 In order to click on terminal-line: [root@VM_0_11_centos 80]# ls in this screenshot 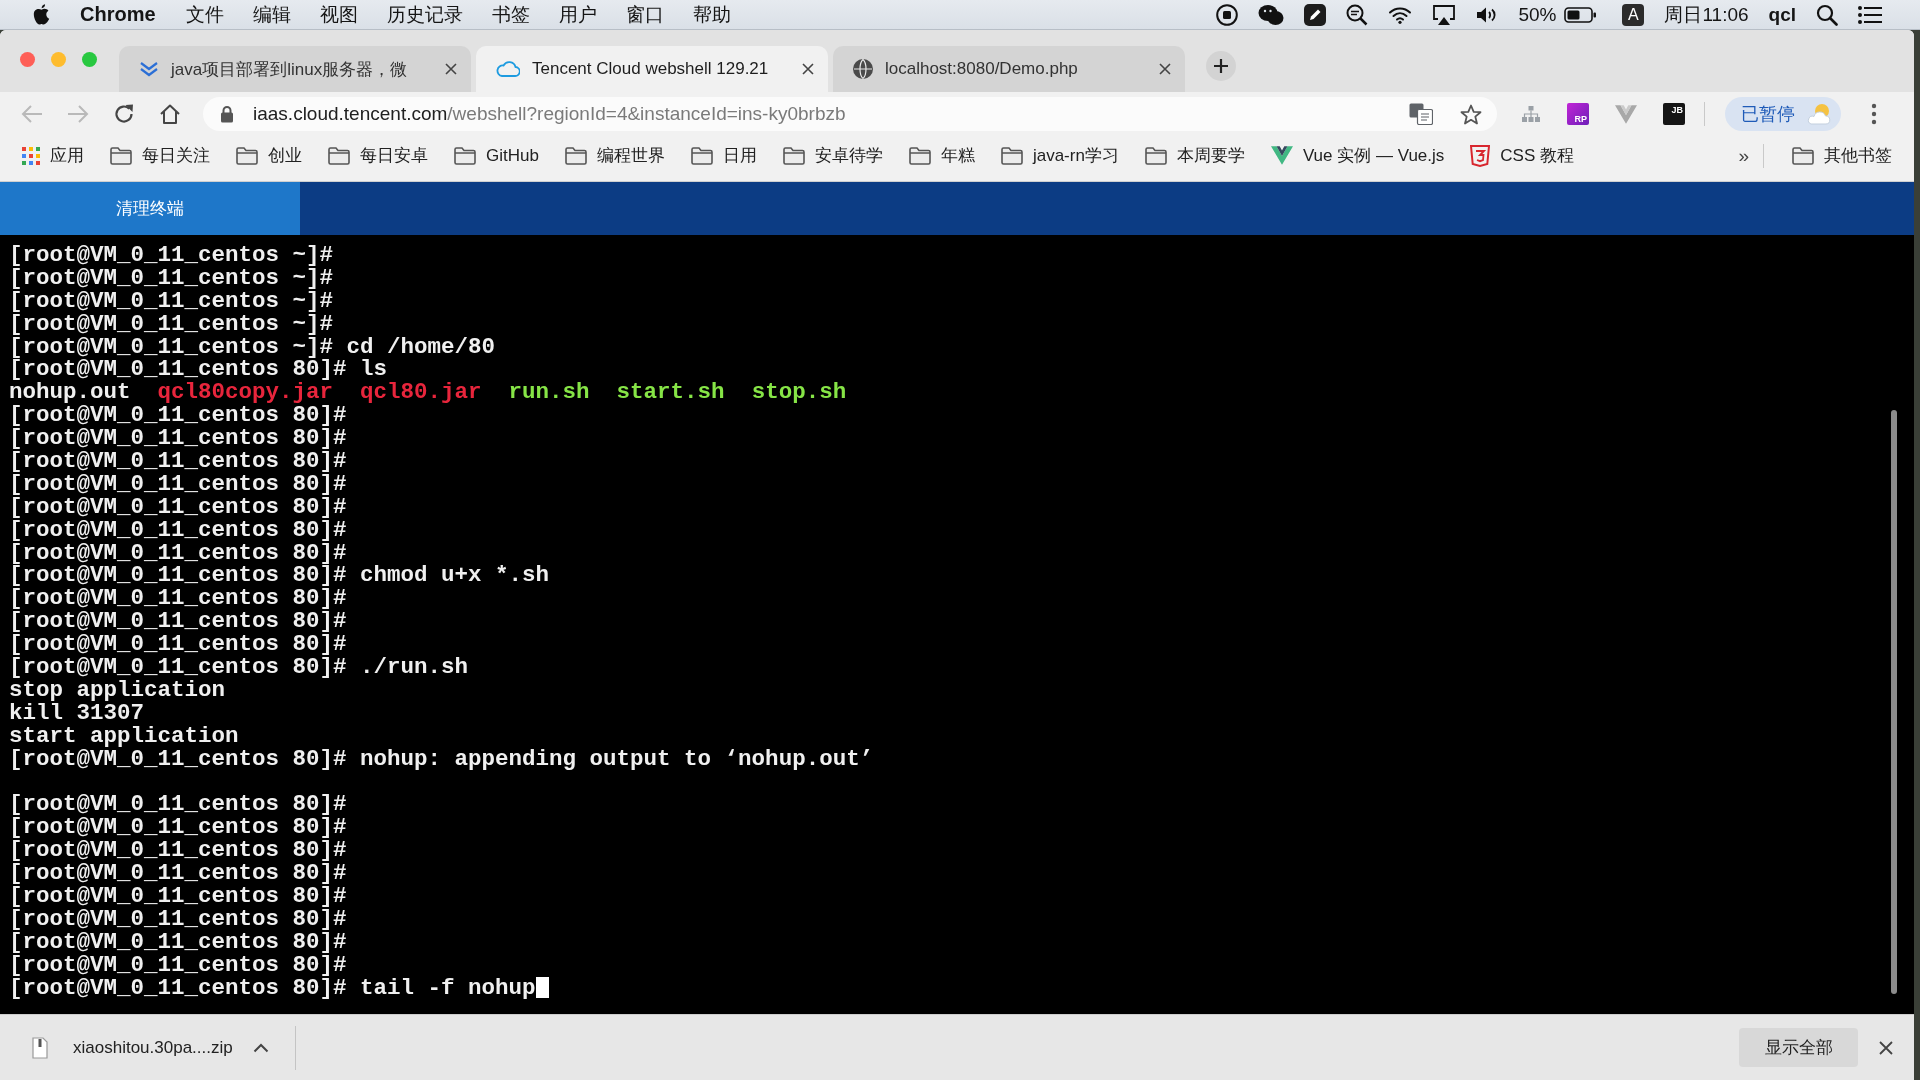, I will do `click(198, 370)`.